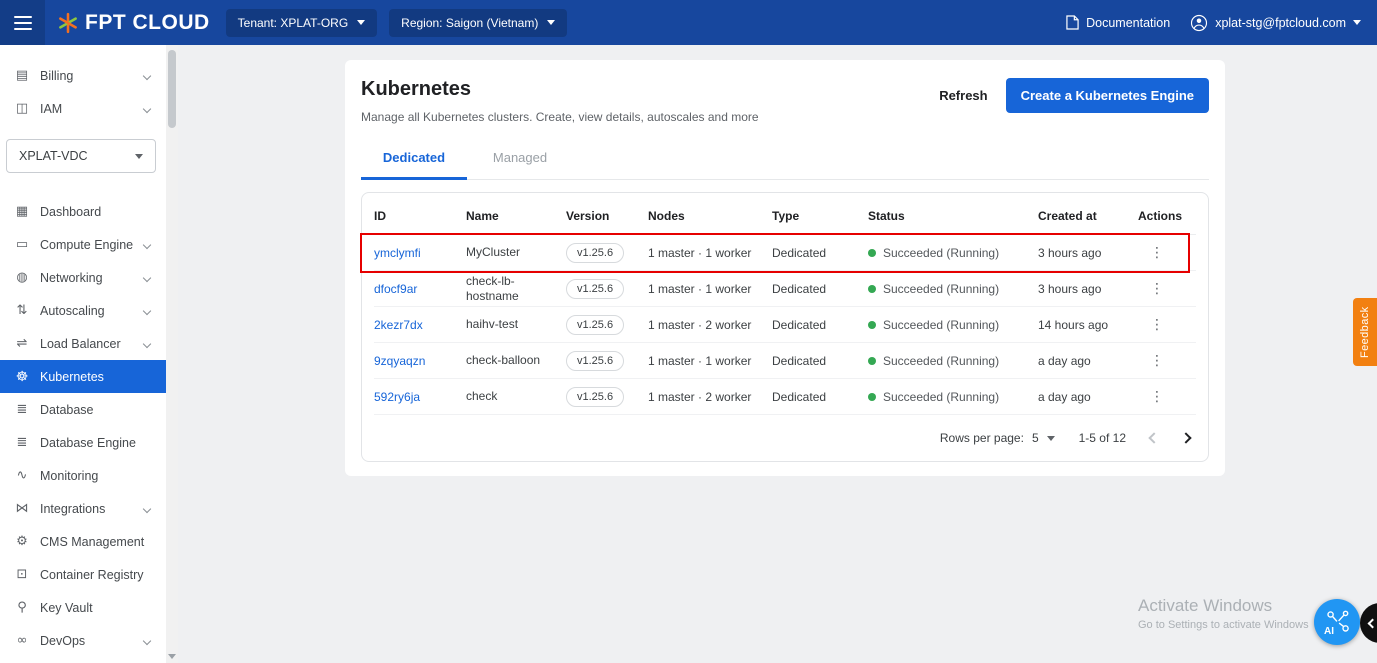  Describe the element at coordinates (1199, 22) in the screenshot. I see `user-avatar-icon` at that location.